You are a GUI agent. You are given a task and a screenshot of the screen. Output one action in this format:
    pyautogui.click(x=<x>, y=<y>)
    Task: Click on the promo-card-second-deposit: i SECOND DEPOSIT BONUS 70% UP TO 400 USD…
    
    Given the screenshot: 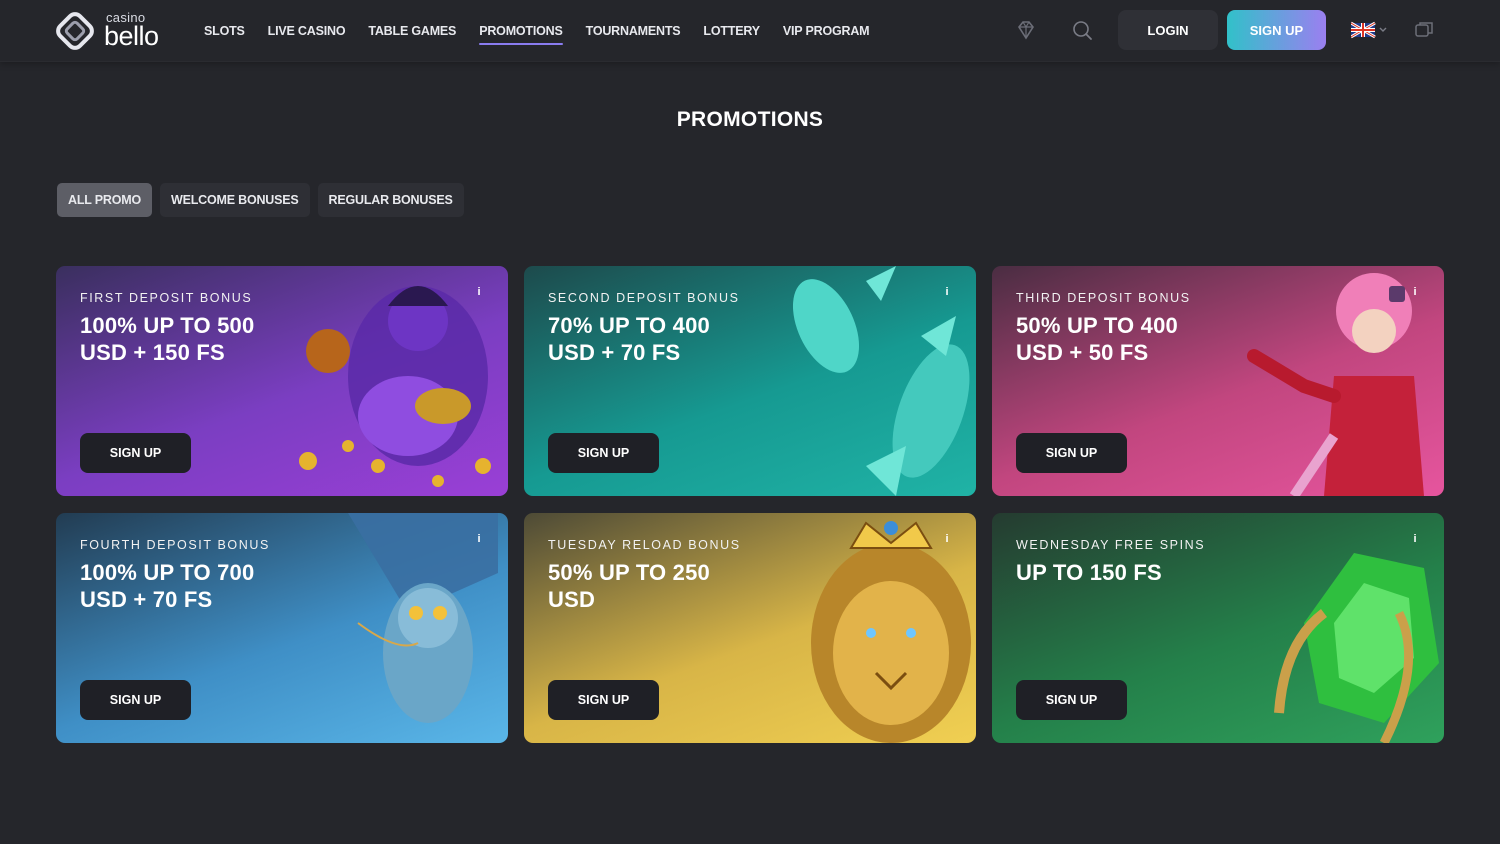 What is the action you would take?
    pyautogui.click(x=750, y=381)
    